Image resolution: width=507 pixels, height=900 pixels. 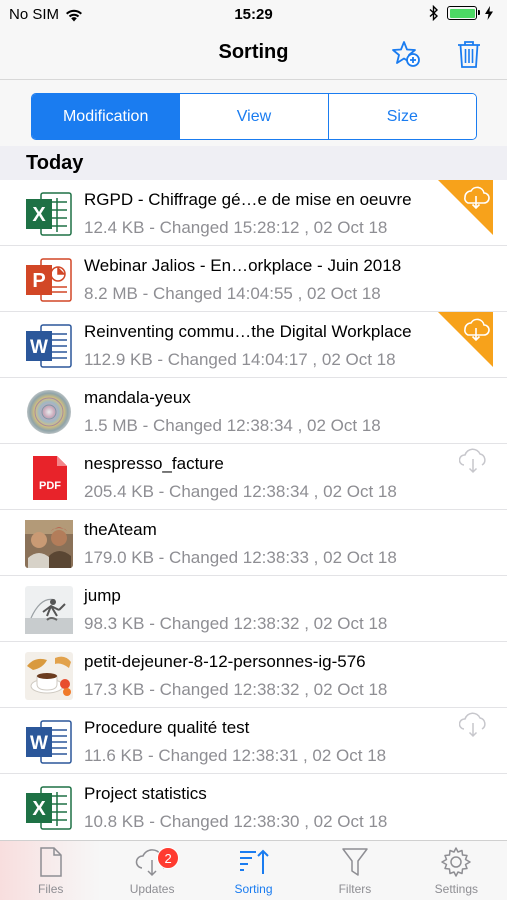 I want to click on segment-modification: Modification, so click(x=106, y=116).